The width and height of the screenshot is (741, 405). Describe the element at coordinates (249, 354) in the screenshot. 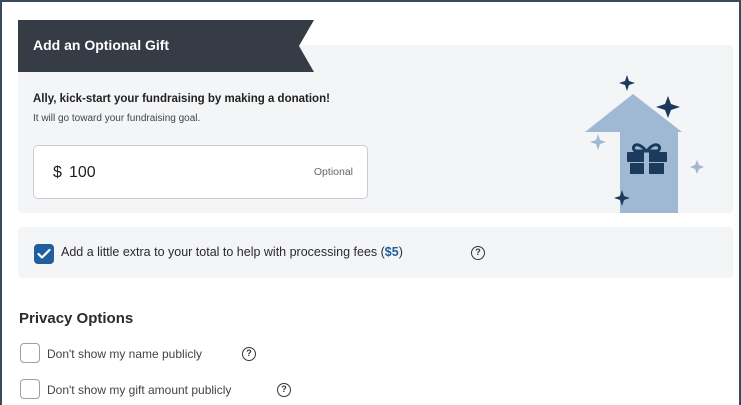

I see `hide-name-help-icon: ?` at that location.